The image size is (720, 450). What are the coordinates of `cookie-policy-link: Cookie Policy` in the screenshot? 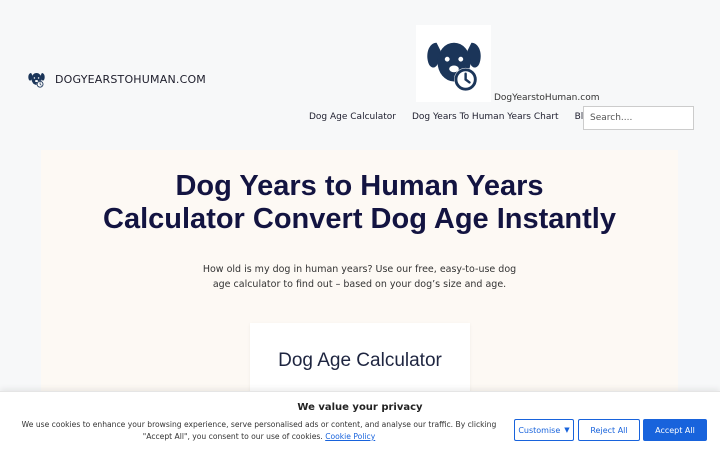 It's located at (350, 436).